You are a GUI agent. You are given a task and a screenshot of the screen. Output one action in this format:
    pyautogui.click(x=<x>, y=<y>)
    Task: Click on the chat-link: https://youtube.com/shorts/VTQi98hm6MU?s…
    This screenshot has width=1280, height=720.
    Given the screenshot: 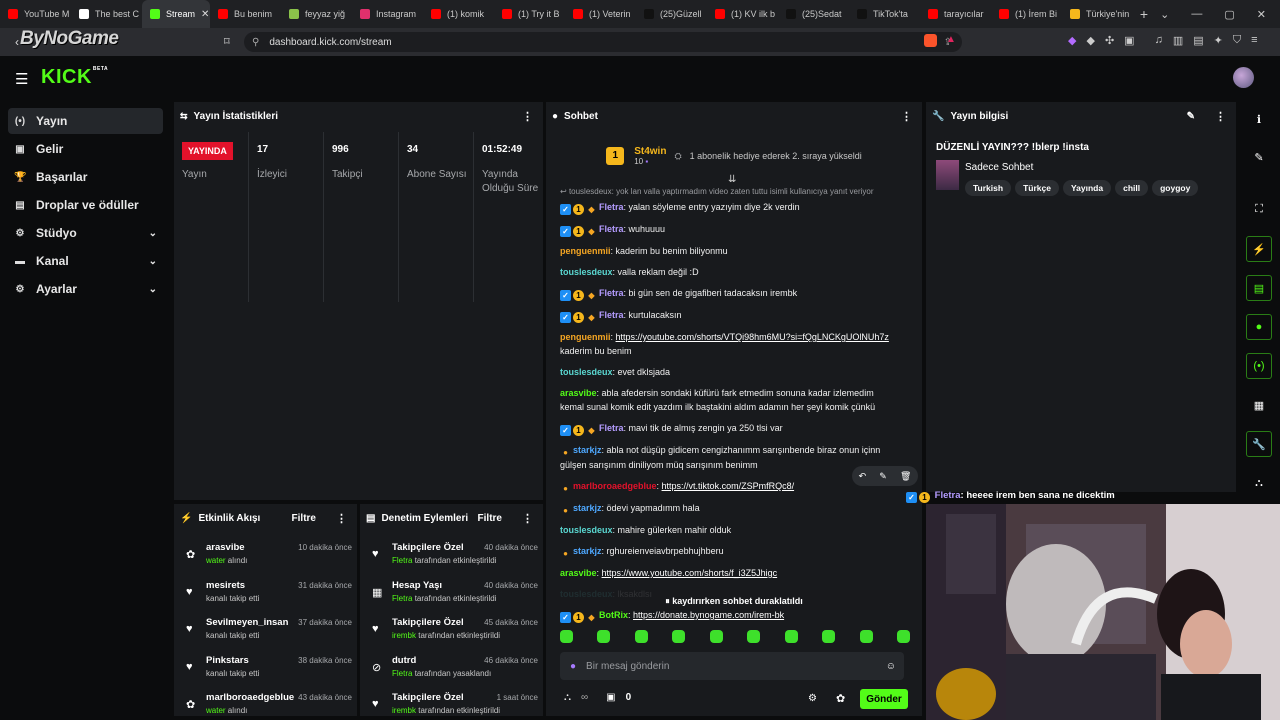 What is the action you would take?
    pyautogui.click(x=752, y=337)
    